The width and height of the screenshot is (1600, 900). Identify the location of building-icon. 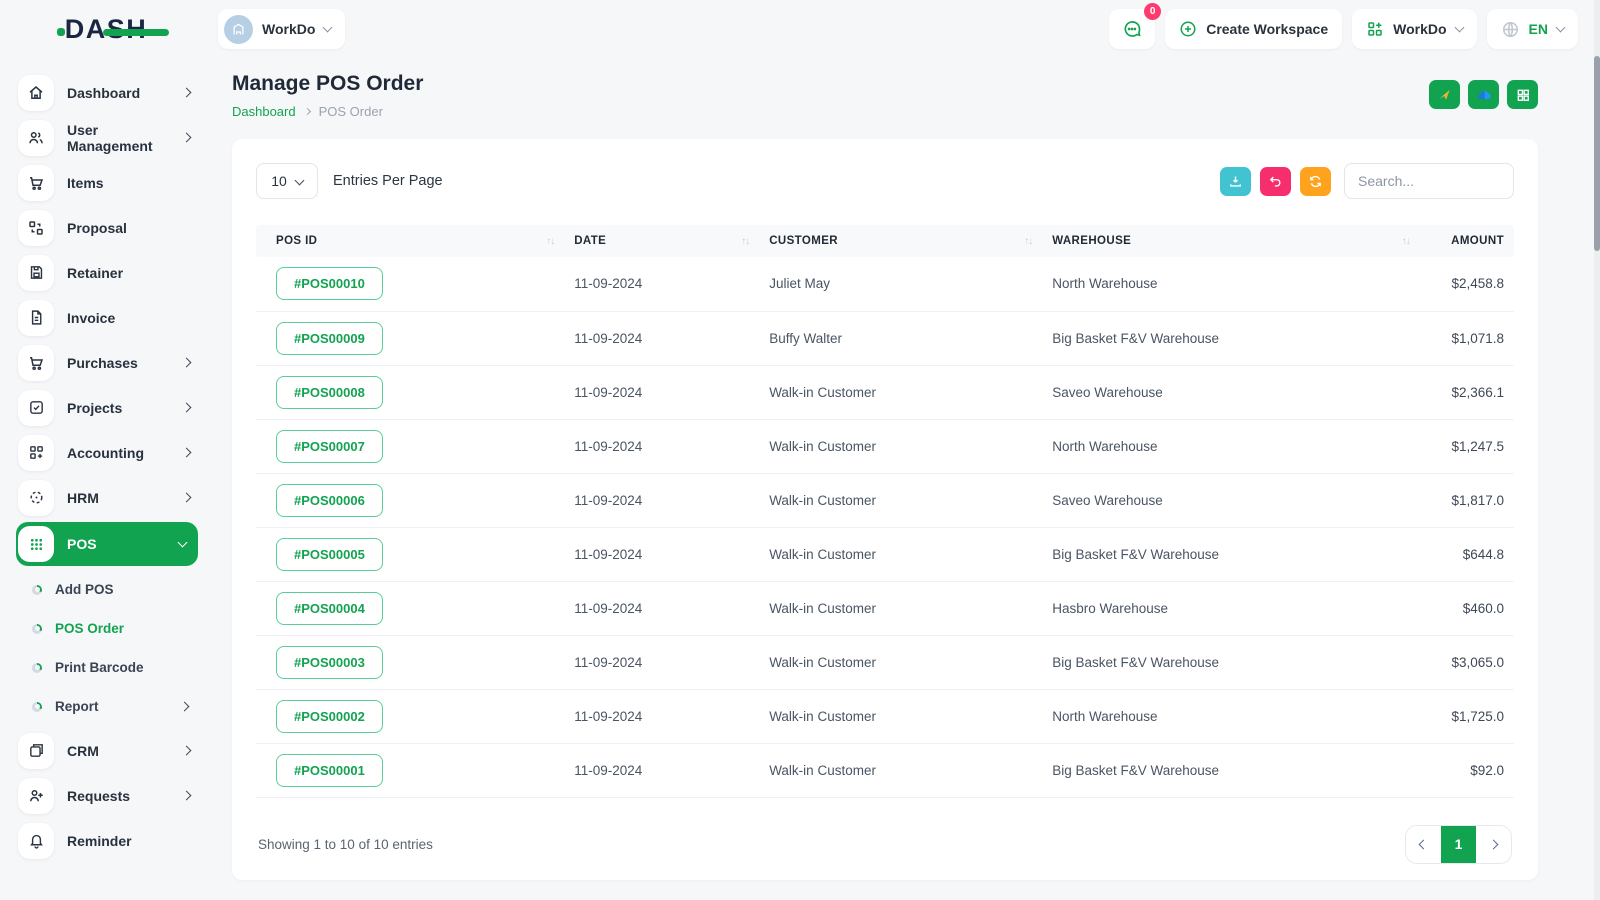
(238, 28).